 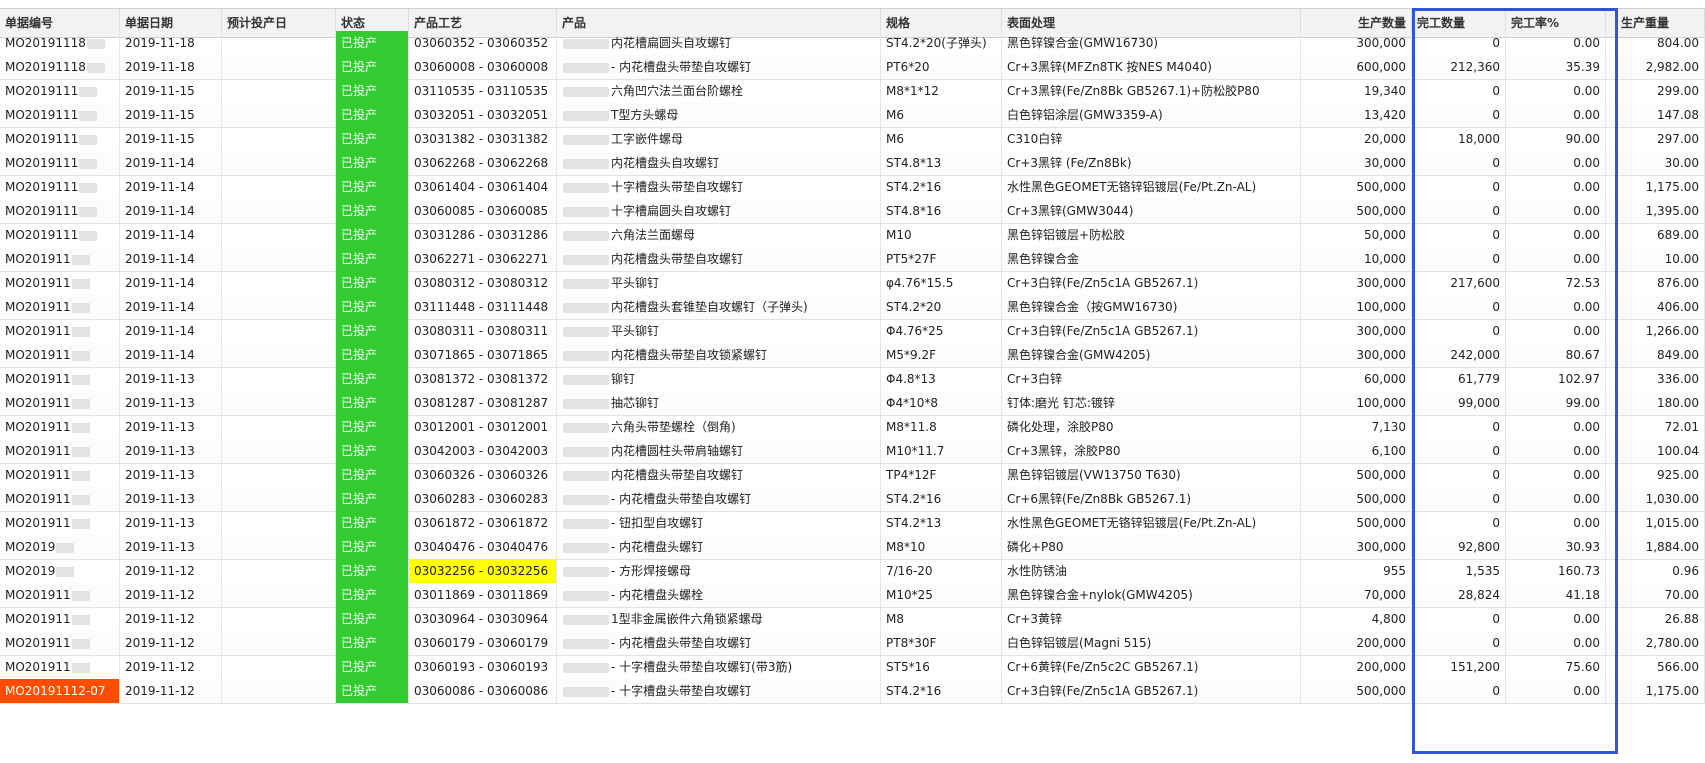 What do you see at coordinates (1660, 595) in the screenshot?
I see `weight-cell: 70.00` at bounding box center [1660, 595].